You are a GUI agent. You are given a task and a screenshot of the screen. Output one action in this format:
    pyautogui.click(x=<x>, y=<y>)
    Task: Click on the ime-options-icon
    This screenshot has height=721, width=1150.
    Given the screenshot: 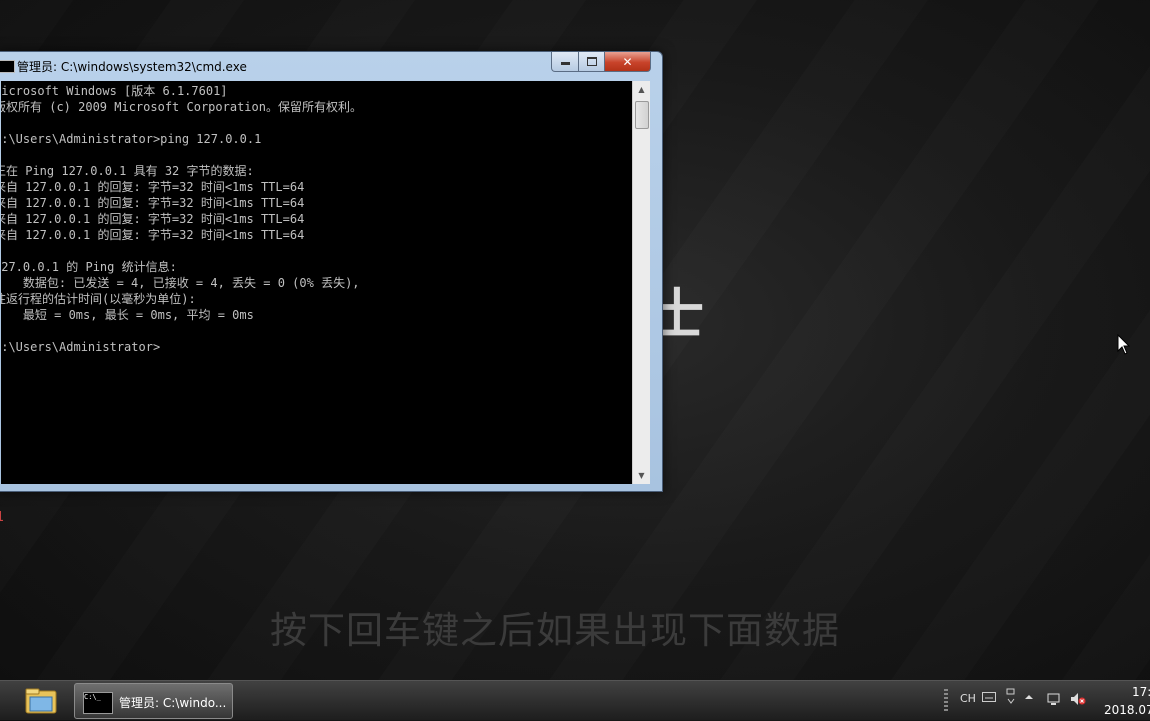 What is the action you would take?
    pyautogui.click(x=1011, y=699)
    